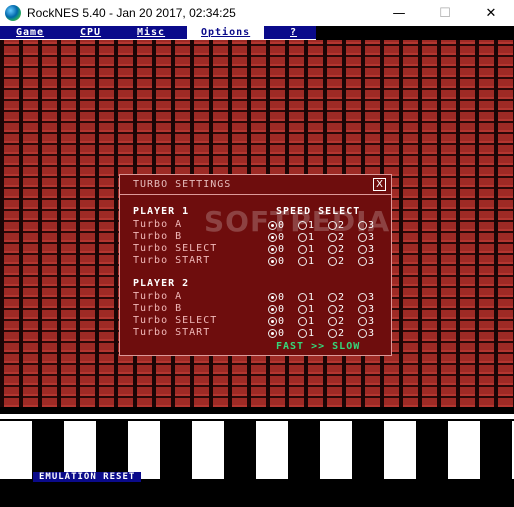  What do you see at coordinates (158, 296) in the screenshot?
I see `player2-row-label: Turbo A` at bounding box center [158, 296].